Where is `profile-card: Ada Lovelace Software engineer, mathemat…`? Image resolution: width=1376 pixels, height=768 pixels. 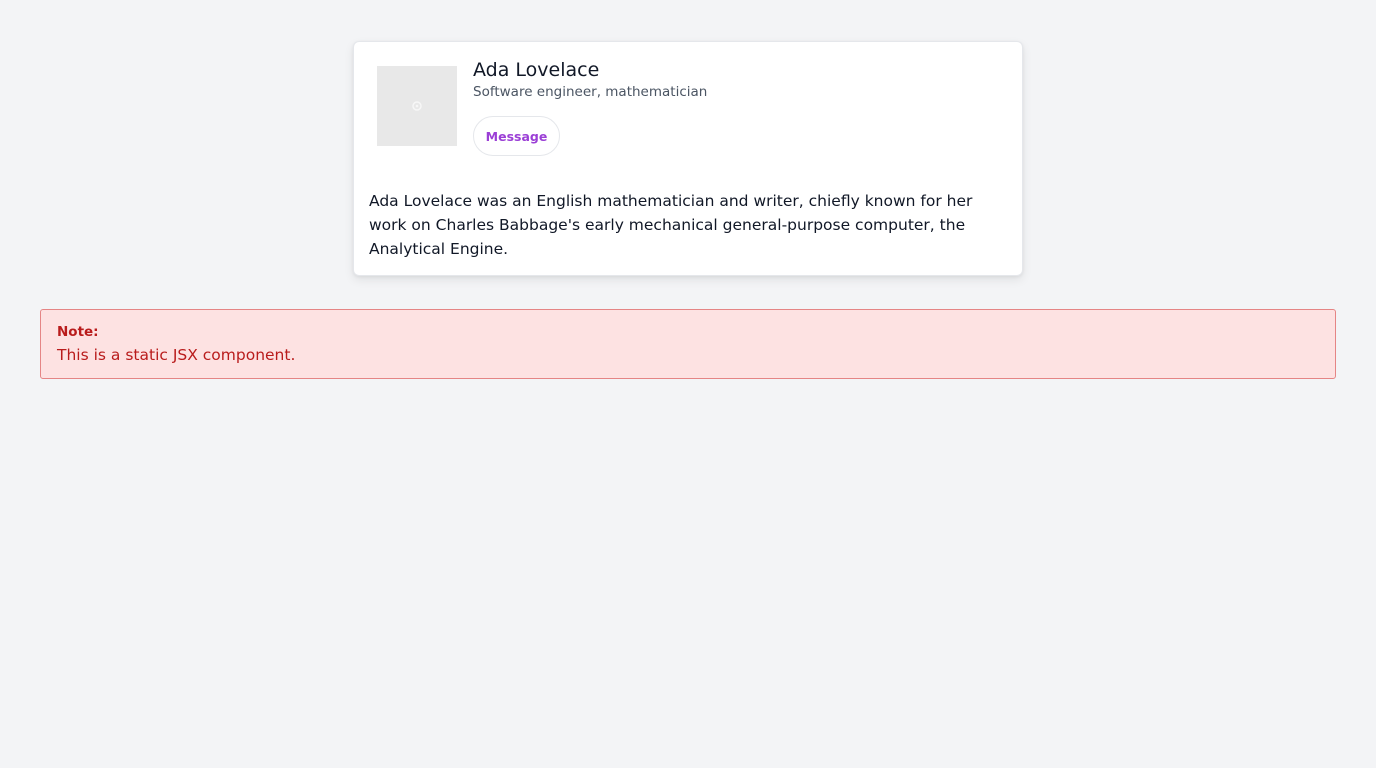
profile-card: Ada Lovelace Software engineer, mathemat… is located at coordinates (688, 158).